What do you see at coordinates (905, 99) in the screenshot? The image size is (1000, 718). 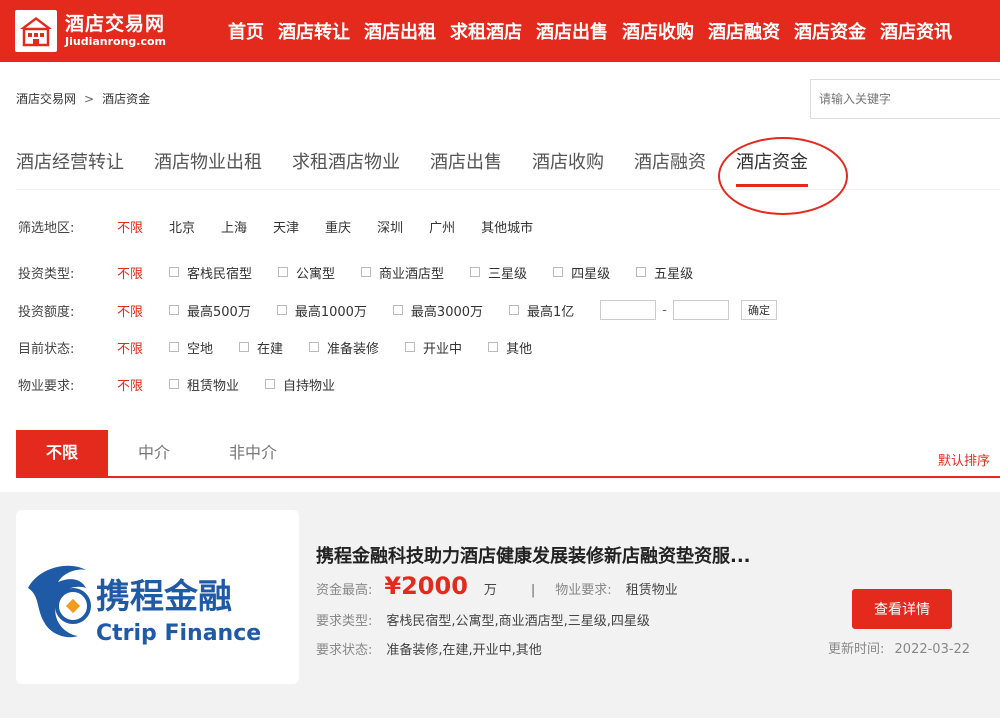 I see `search-input` at bounding box center [905, 99].